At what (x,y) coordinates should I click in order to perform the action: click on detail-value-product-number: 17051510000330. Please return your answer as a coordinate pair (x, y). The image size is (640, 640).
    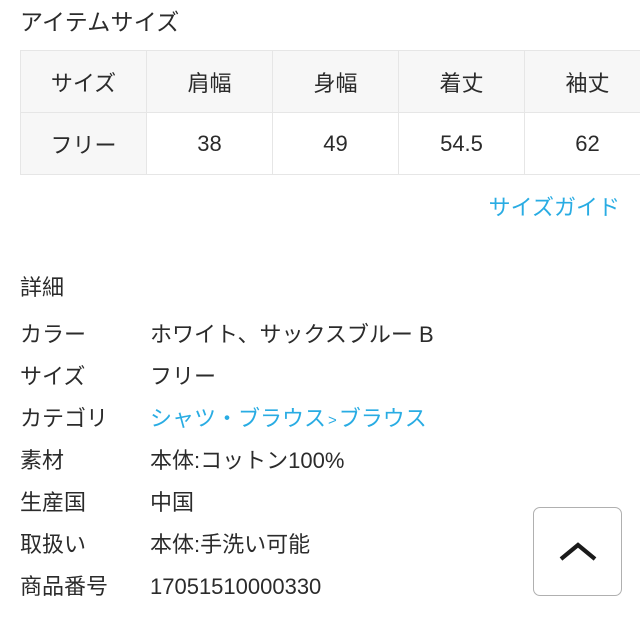
    Looking at the image, I should click on (236, 586).